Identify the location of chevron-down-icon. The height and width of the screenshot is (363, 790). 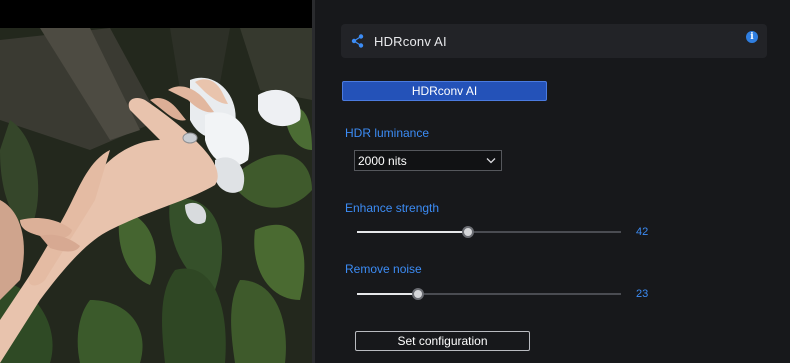
(491, 161).